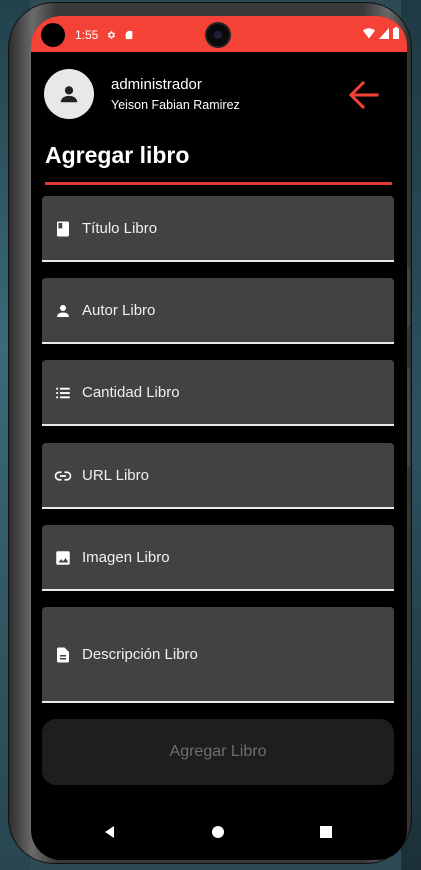 The height and width of the screenshot is (870, 421). I want to click on status-right, so click(381, 33).